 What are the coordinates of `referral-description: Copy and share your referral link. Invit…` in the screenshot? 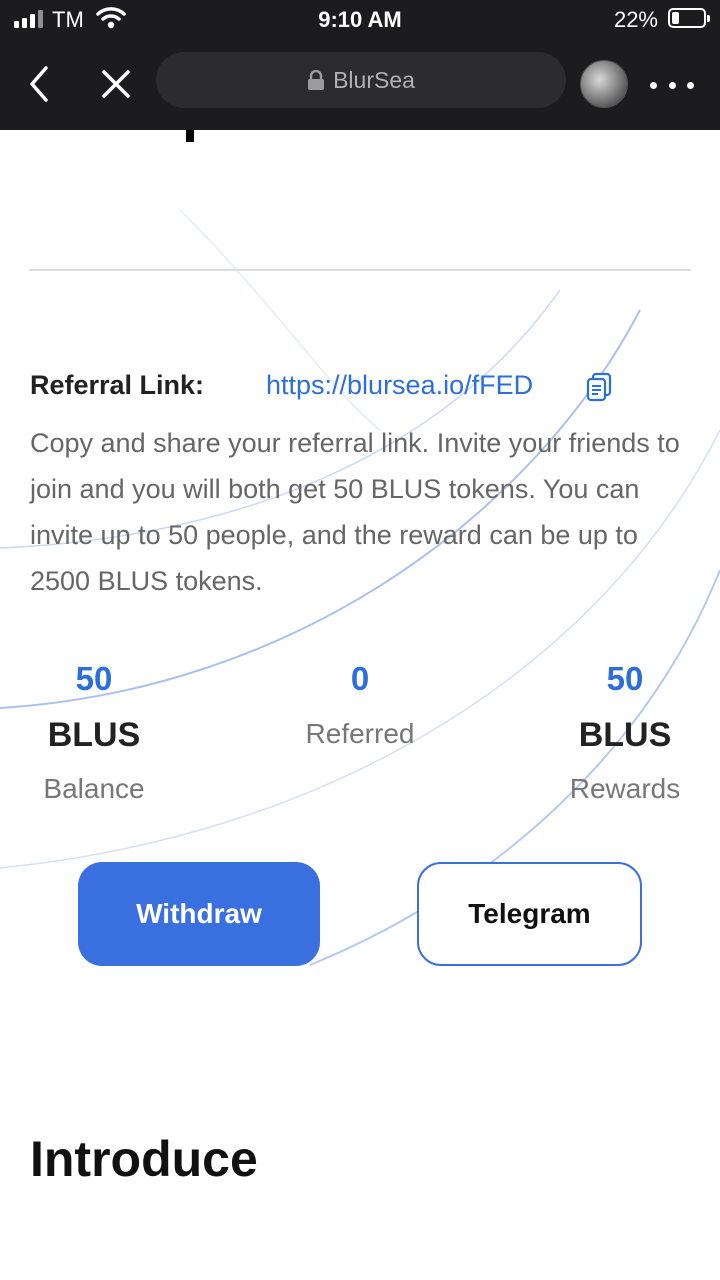 It's located at (355, 512).